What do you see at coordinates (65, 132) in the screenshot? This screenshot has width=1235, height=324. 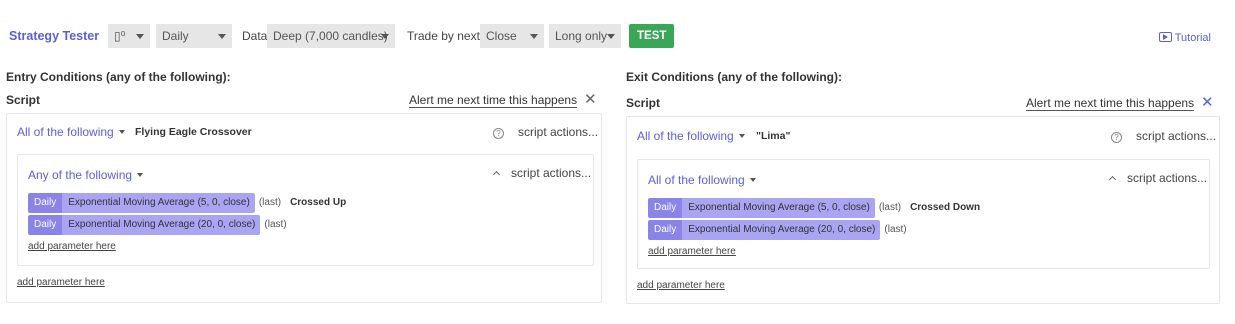 I see `entry-outer-mode-label: All of the following` at bounding box center [65, 132].